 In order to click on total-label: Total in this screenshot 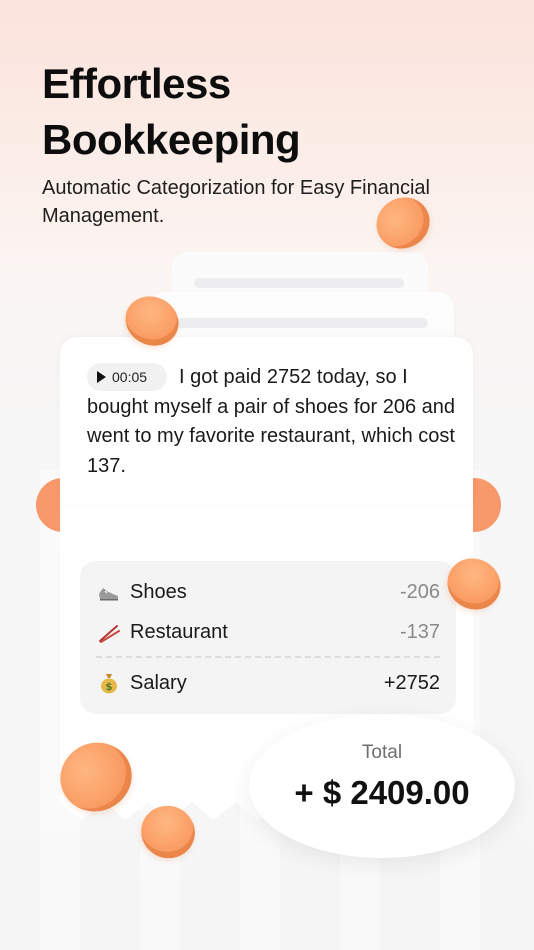, I will do `click(382, 752)`.